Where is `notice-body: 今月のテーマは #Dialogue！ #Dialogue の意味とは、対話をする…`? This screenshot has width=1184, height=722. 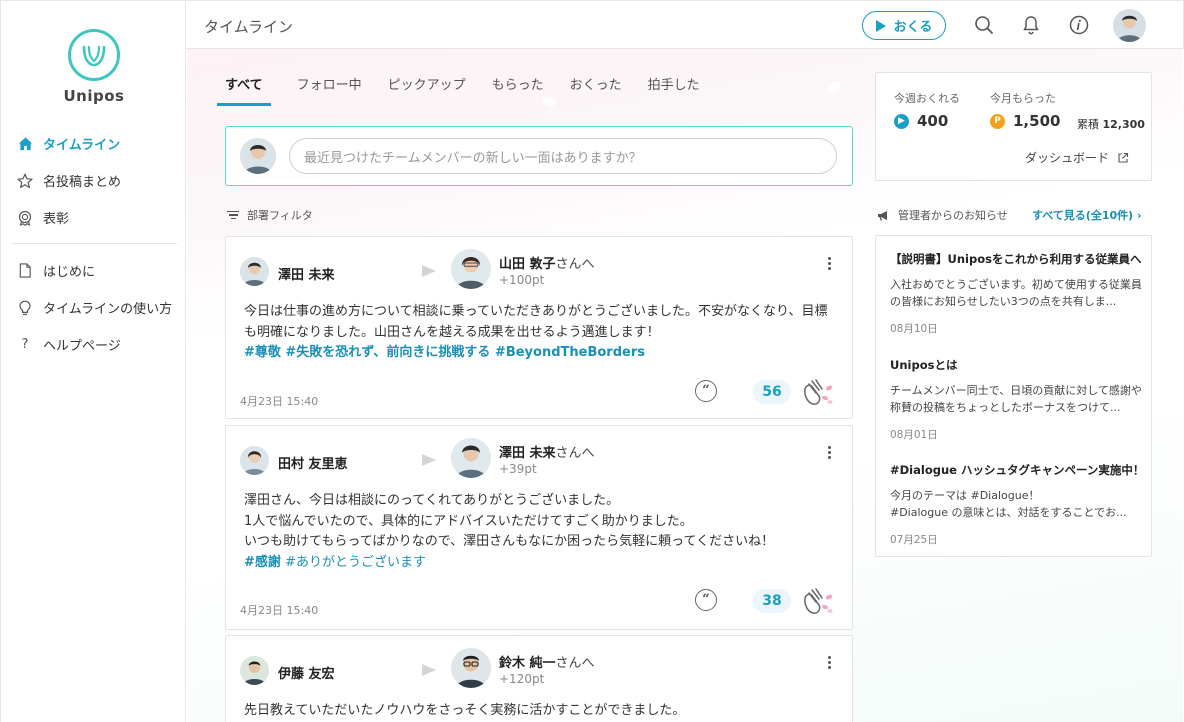
notice-body: 今月のテーマは #Dialogue！ #Dialogue の意味とは、対話をする… is located at coordinates (1008, 504).